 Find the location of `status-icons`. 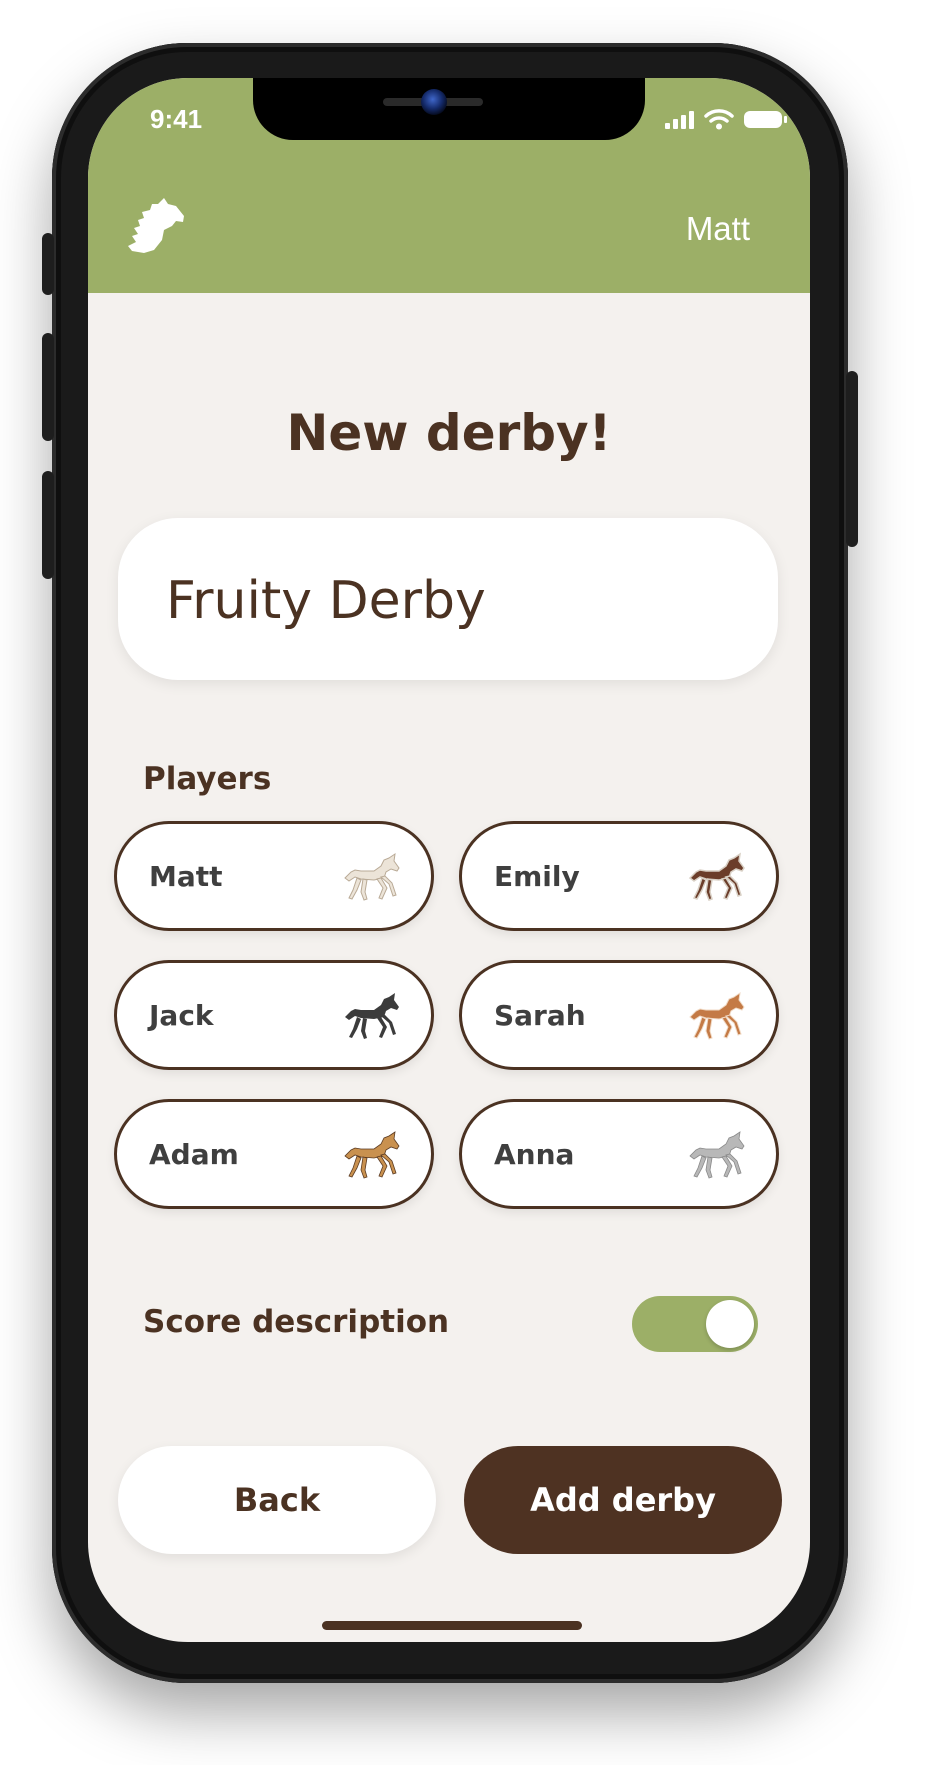

status-icons is located at coordinates (726, 119).